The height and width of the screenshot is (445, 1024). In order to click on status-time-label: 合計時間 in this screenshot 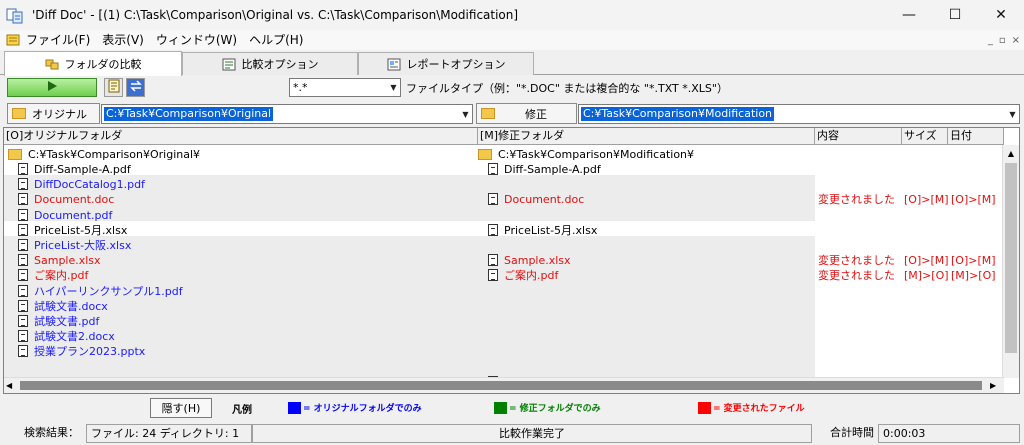, I will do `click(845, 433)`.